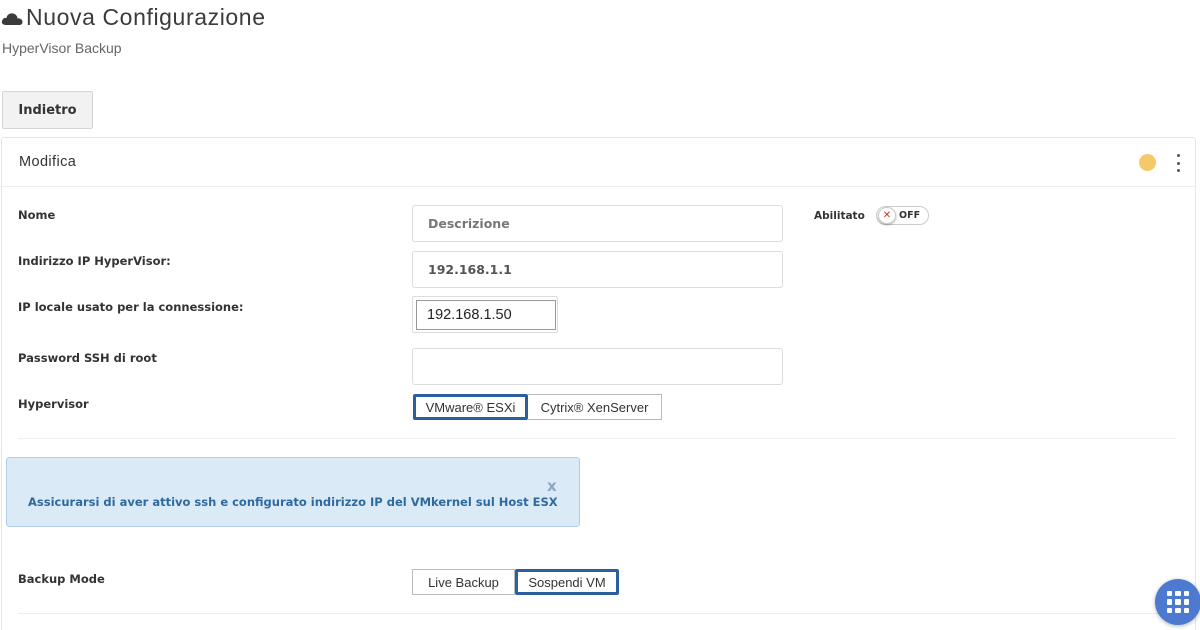  I want to click on backup-mode-option-sospendi: Sospendi VM, so click(567, 582).